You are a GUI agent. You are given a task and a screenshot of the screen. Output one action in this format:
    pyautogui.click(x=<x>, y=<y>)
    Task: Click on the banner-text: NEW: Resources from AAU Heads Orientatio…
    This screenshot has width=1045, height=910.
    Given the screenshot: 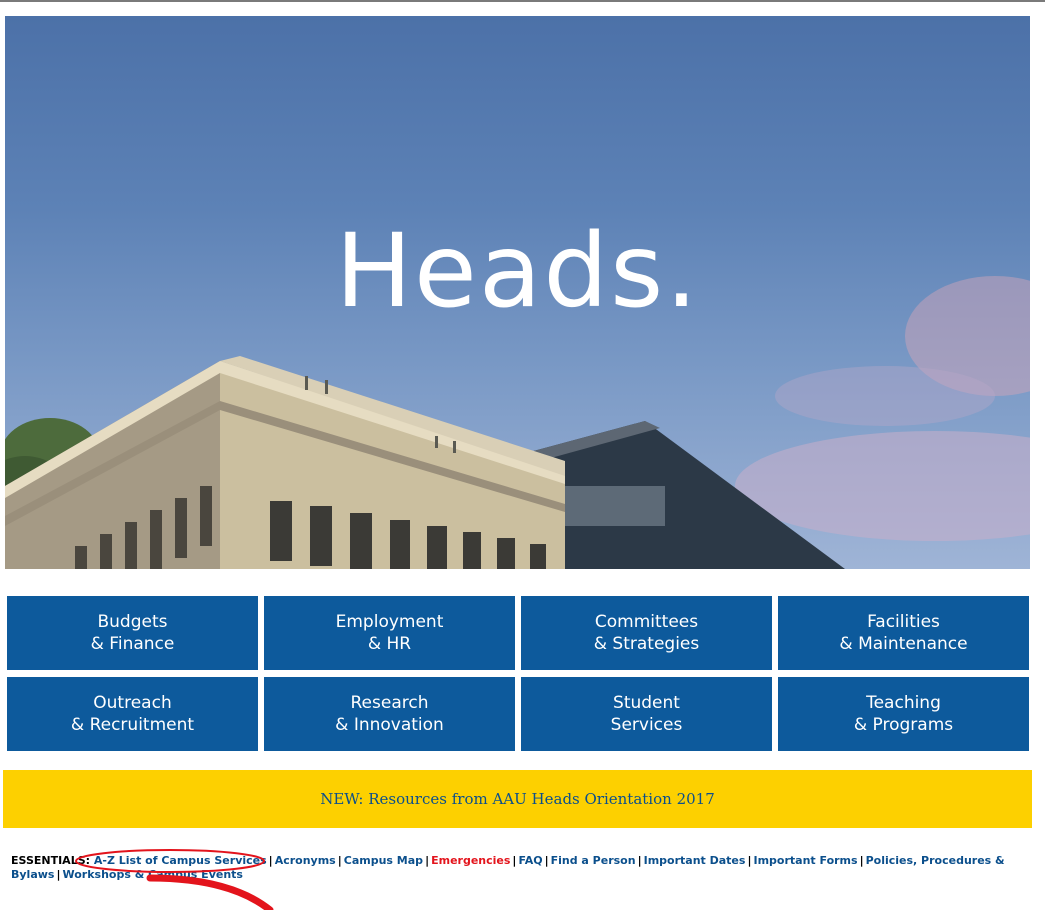 What is the action you would take?
    pyautogui.click(x=517, y=799)
    